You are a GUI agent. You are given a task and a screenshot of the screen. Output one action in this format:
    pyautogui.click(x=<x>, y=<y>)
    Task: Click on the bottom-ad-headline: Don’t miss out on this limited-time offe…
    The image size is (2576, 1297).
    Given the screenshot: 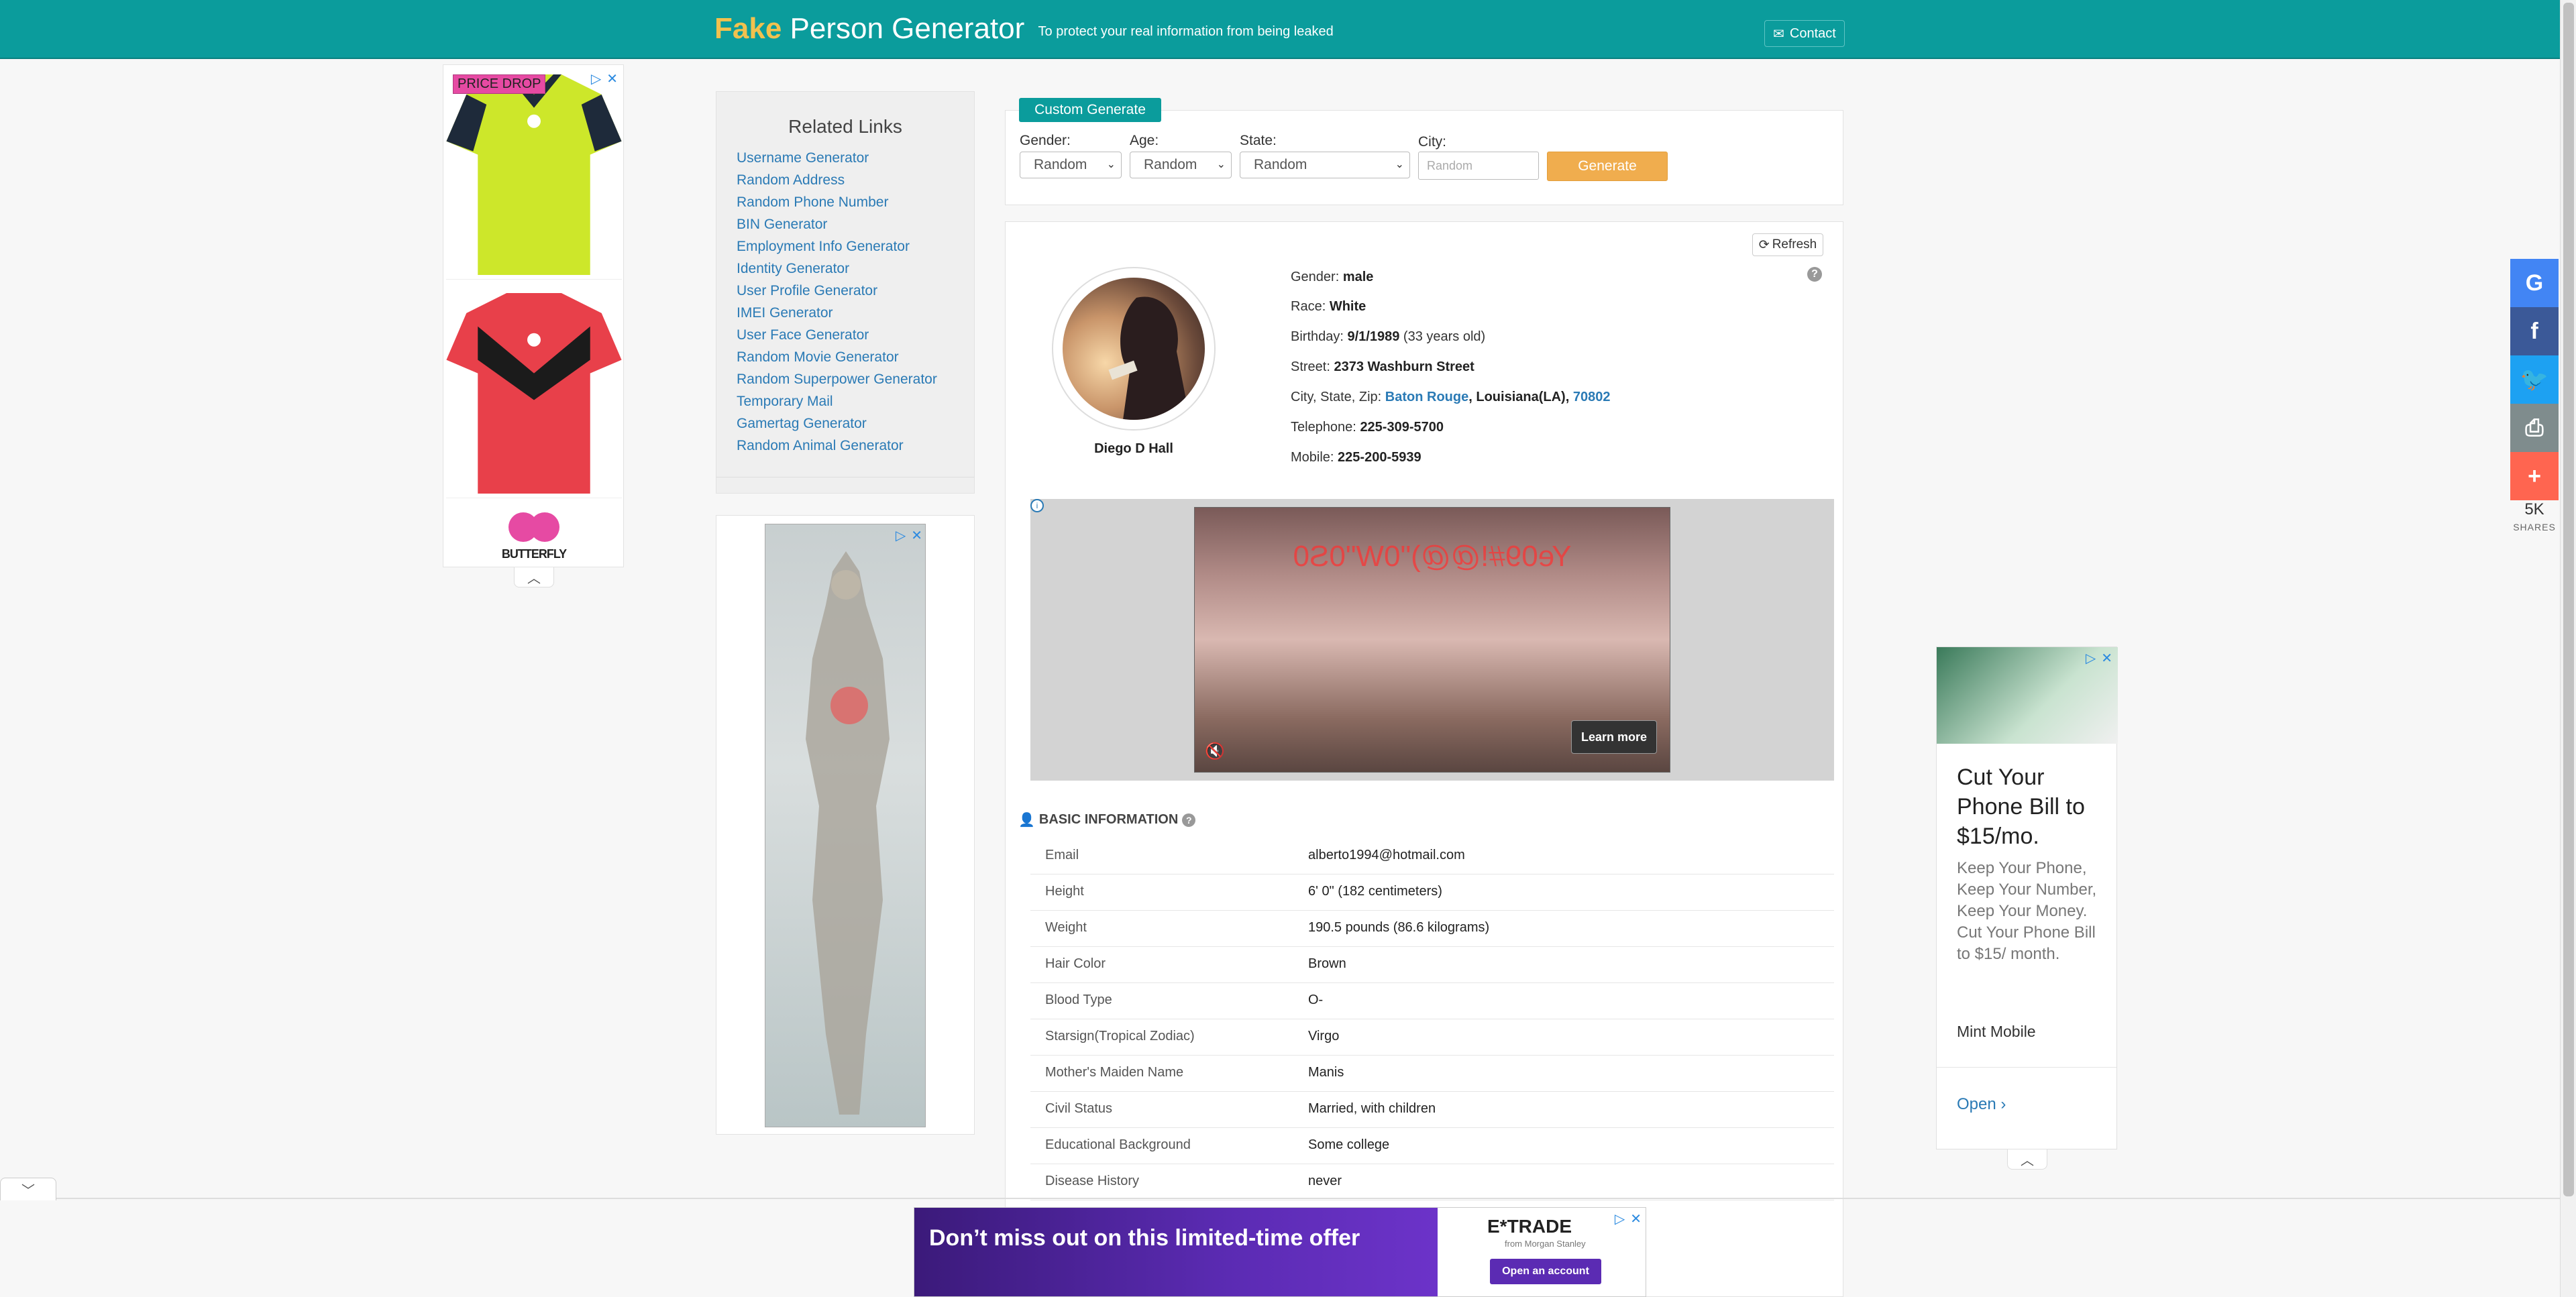 What is the action you would take?
    pyautogui.click(x=1176, y=1252)
    